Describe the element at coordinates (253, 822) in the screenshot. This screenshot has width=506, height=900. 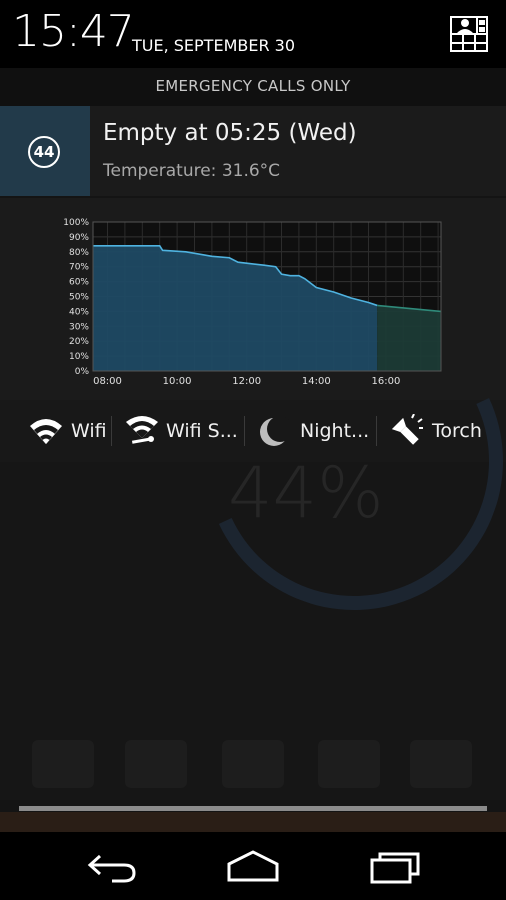
I see `wallpaper-strip` at that location.